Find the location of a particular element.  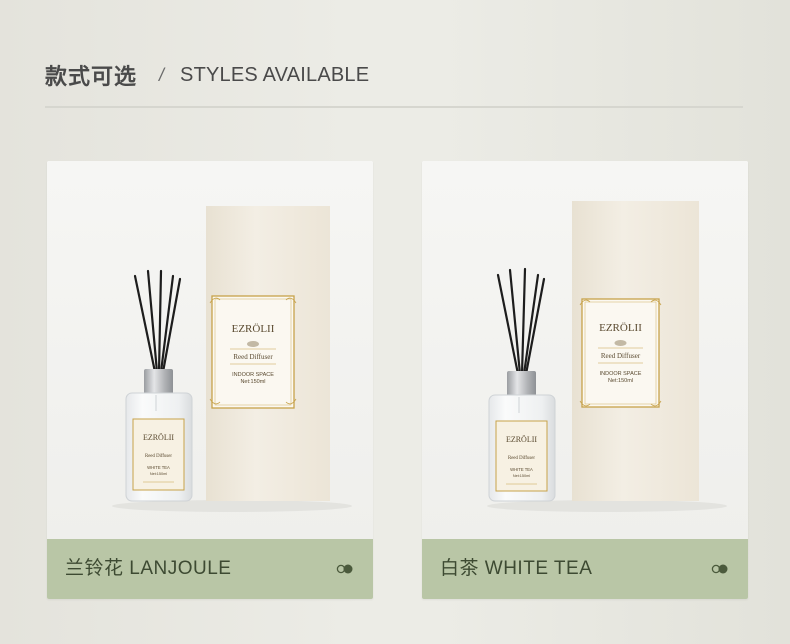

header-divider is located at coordinates (394, 107).